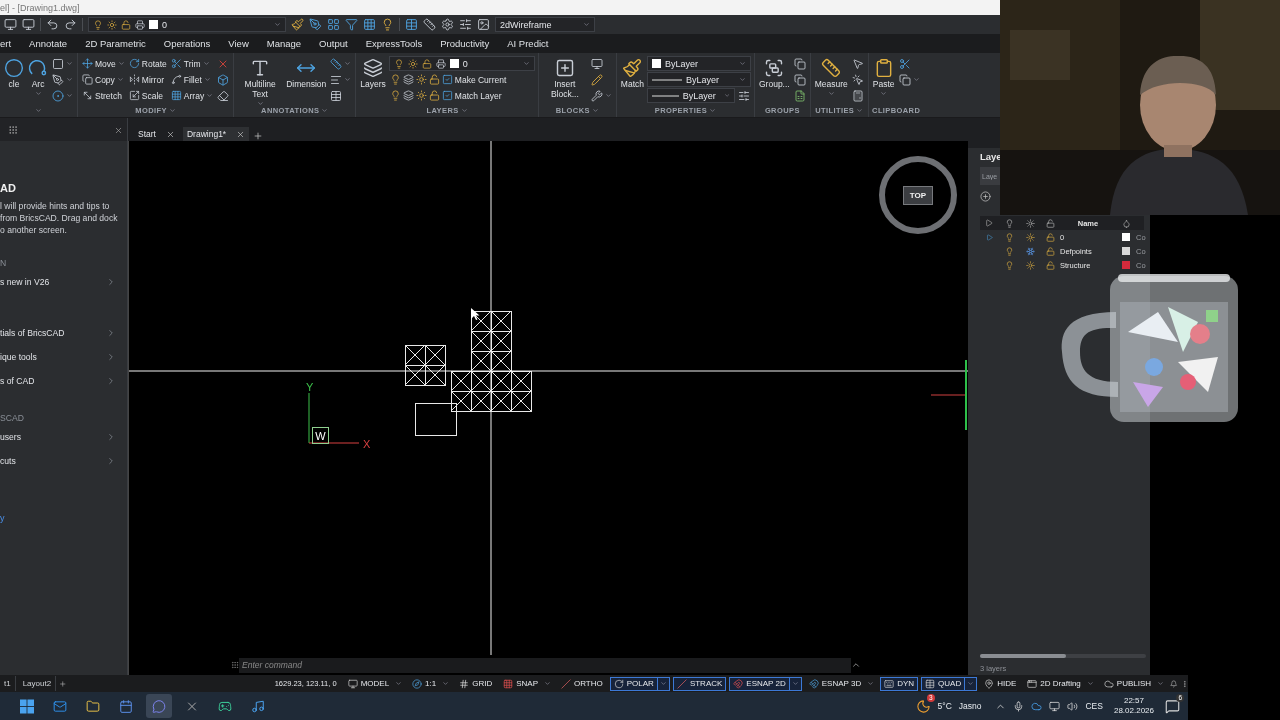  What do you see at coordinates (297, 24) in the screenshot?
I see `paintbrush-icon` at bounding box center [297, 24].